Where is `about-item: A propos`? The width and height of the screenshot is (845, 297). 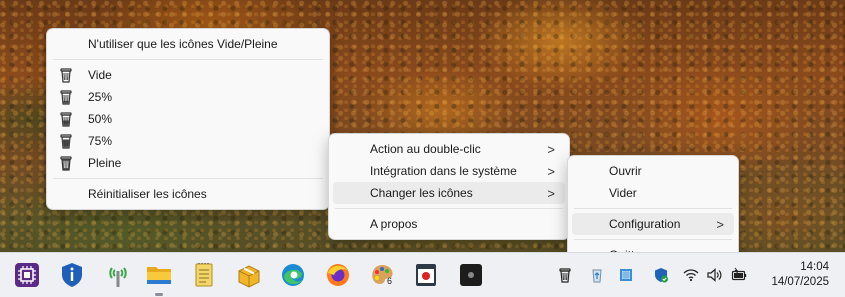
about-item: A propos is located at coordinates (449, 224).